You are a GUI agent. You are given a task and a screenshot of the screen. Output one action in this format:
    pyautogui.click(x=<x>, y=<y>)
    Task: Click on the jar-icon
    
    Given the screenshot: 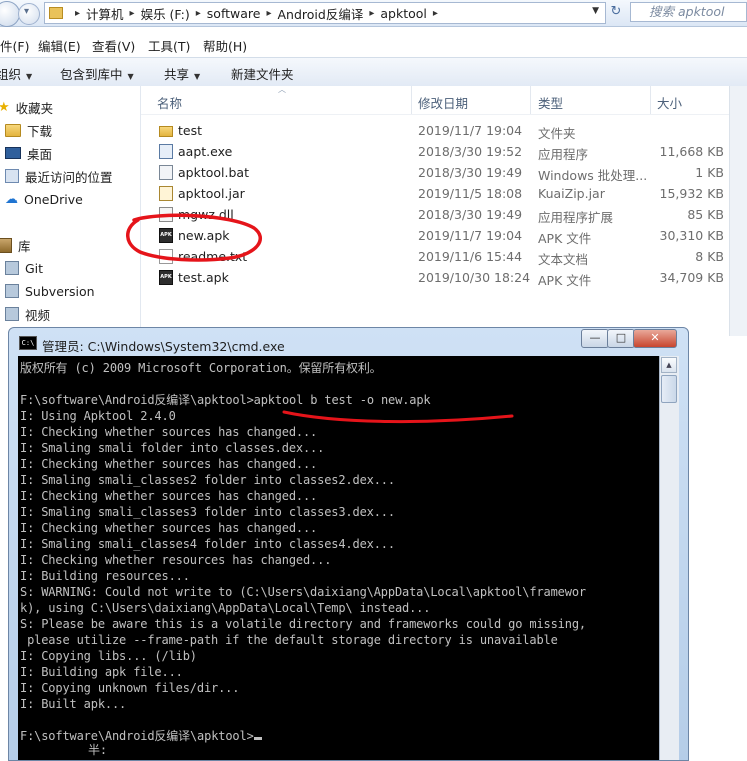 What is the action you would take?
    pyautogui.click(x=166, y=193)
    